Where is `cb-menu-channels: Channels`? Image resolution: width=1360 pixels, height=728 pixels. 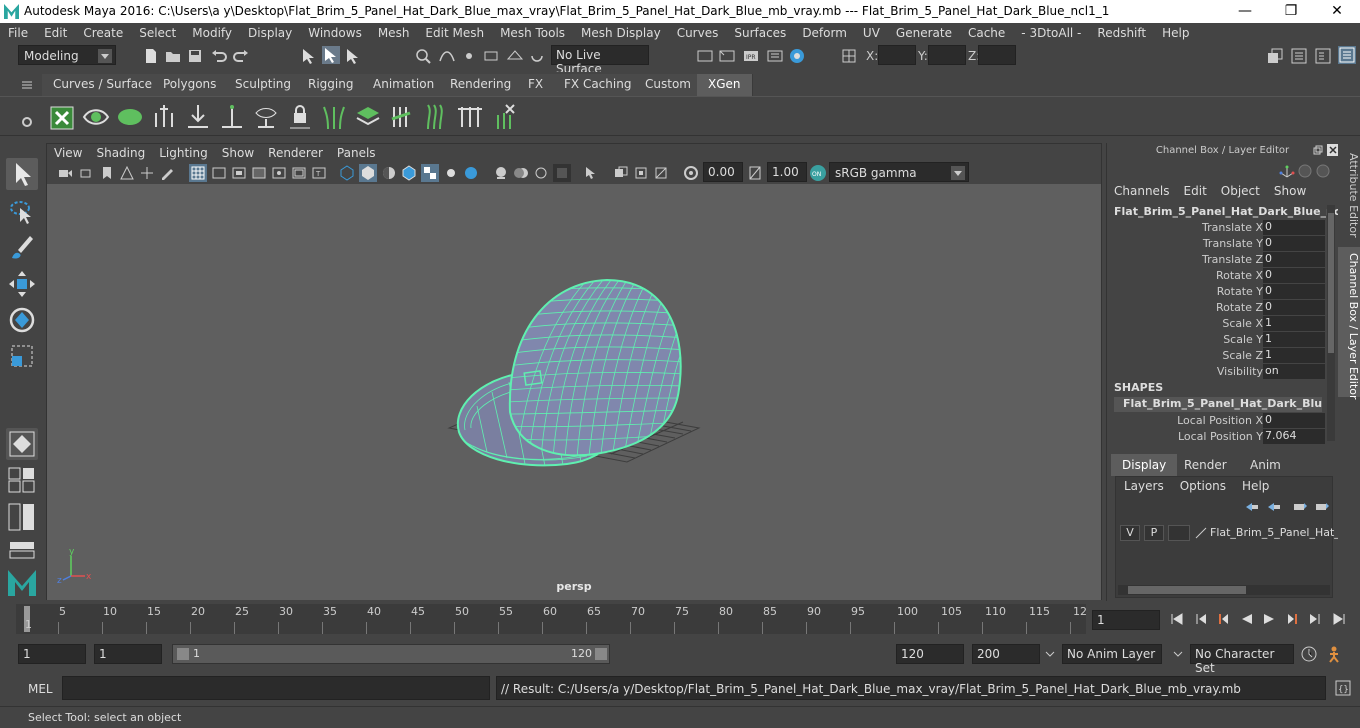
cb-menu-channels: Channels is located at coordinates (1142, 191).